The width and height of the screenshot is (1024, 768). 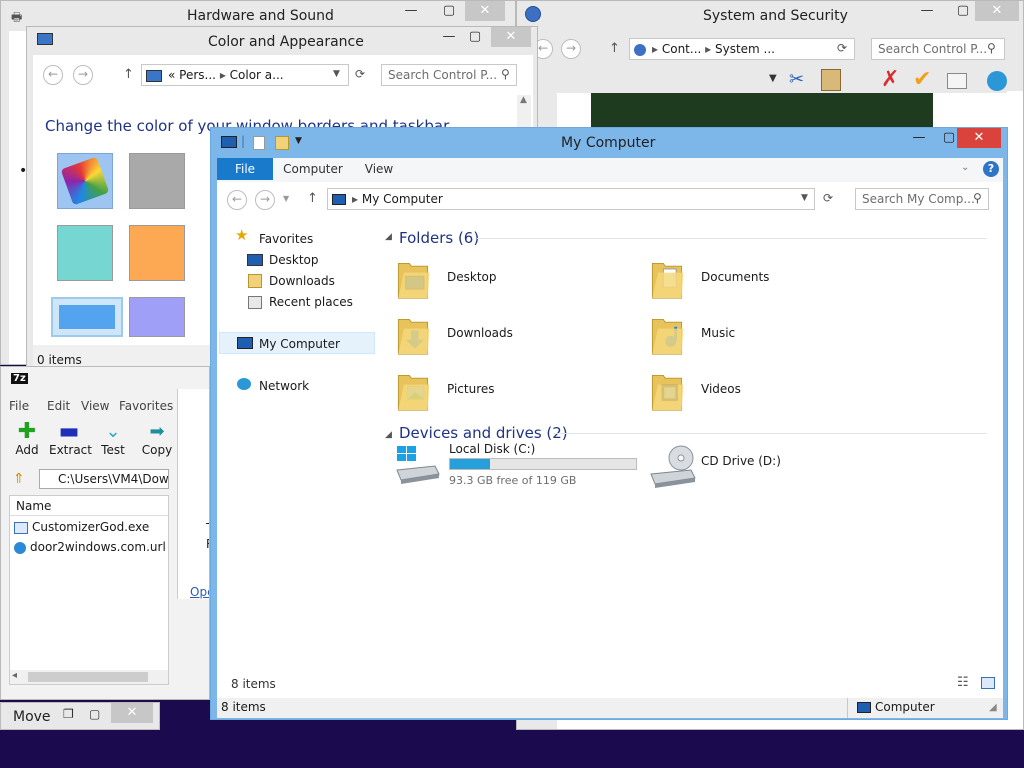 What do you see at coordinates (105, 378) in the screenshot?
I see `sevenzip-titlebar: 7z` at bounding box center [105, 378].